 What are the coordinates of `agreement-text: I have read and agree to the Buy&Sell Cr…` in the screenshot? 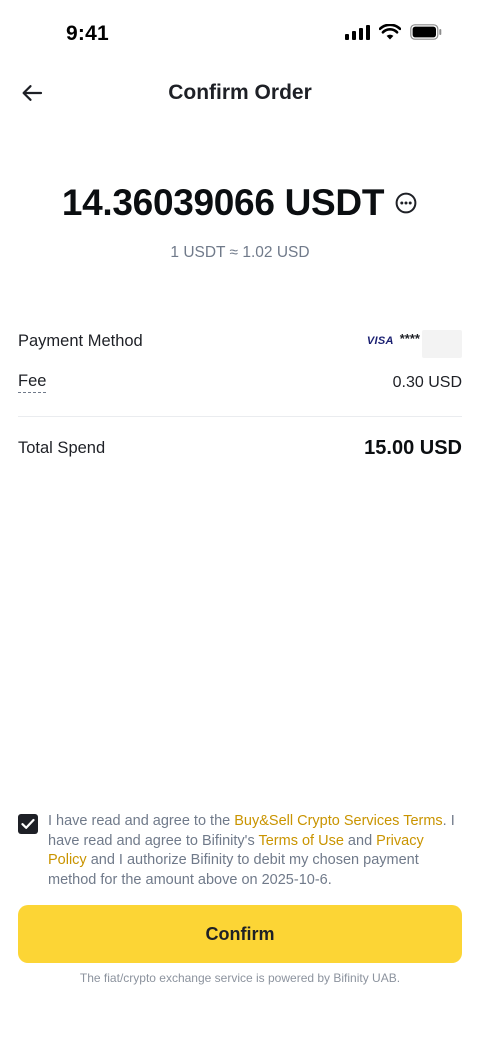 It's located at (256, 851).